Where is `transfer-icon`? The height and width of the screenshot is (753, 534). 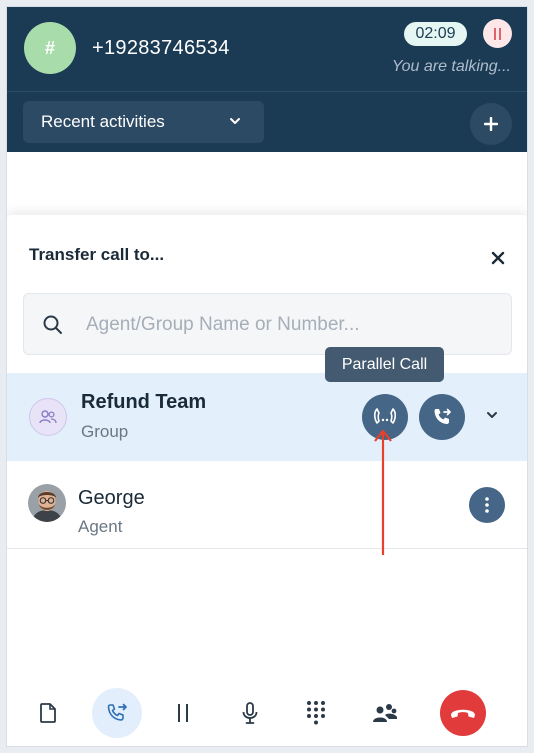
transfer-icon is located at coordinates (117, 712).